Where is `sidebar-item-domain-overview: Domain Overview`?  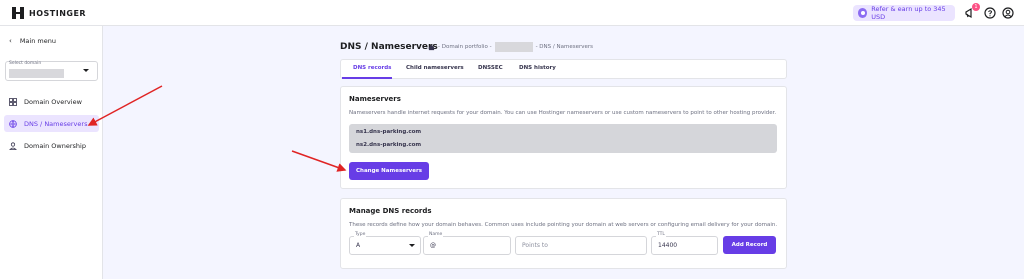
sidebar-item-domain-overview: Domain Overview is located at coordinates (51, 101).